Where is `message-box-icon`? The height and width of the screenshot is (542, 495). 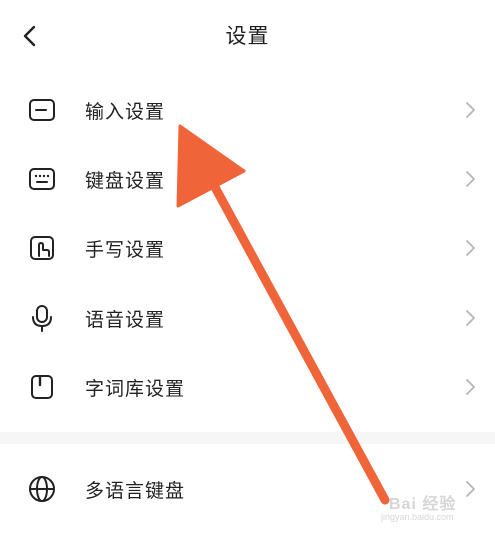 message-box-icon is located at coordinates (42, 110).